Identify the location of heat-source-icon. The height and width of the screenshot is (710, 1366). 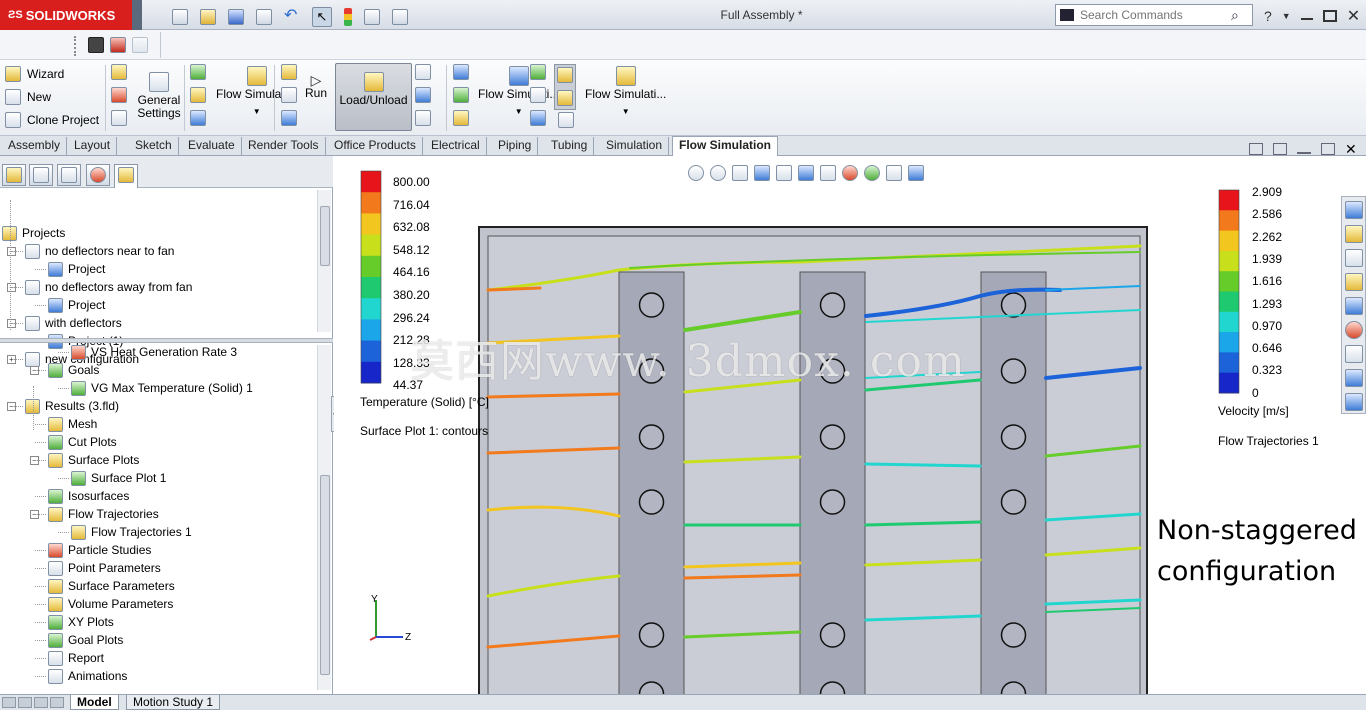
(198, 95).